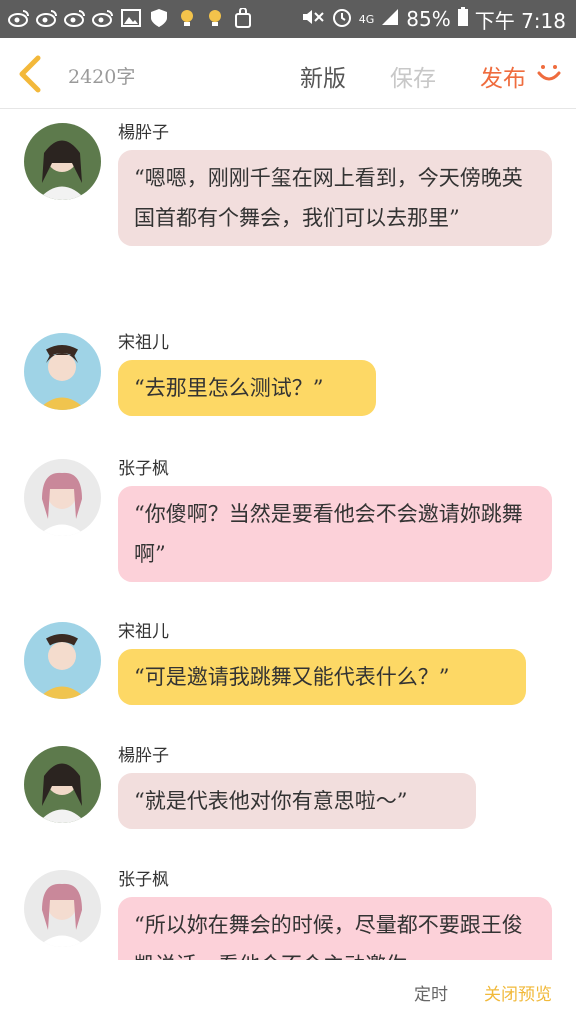  Describe the element at coordinates (243, 18) in the screenshot. I see `bag-icon` at that location.